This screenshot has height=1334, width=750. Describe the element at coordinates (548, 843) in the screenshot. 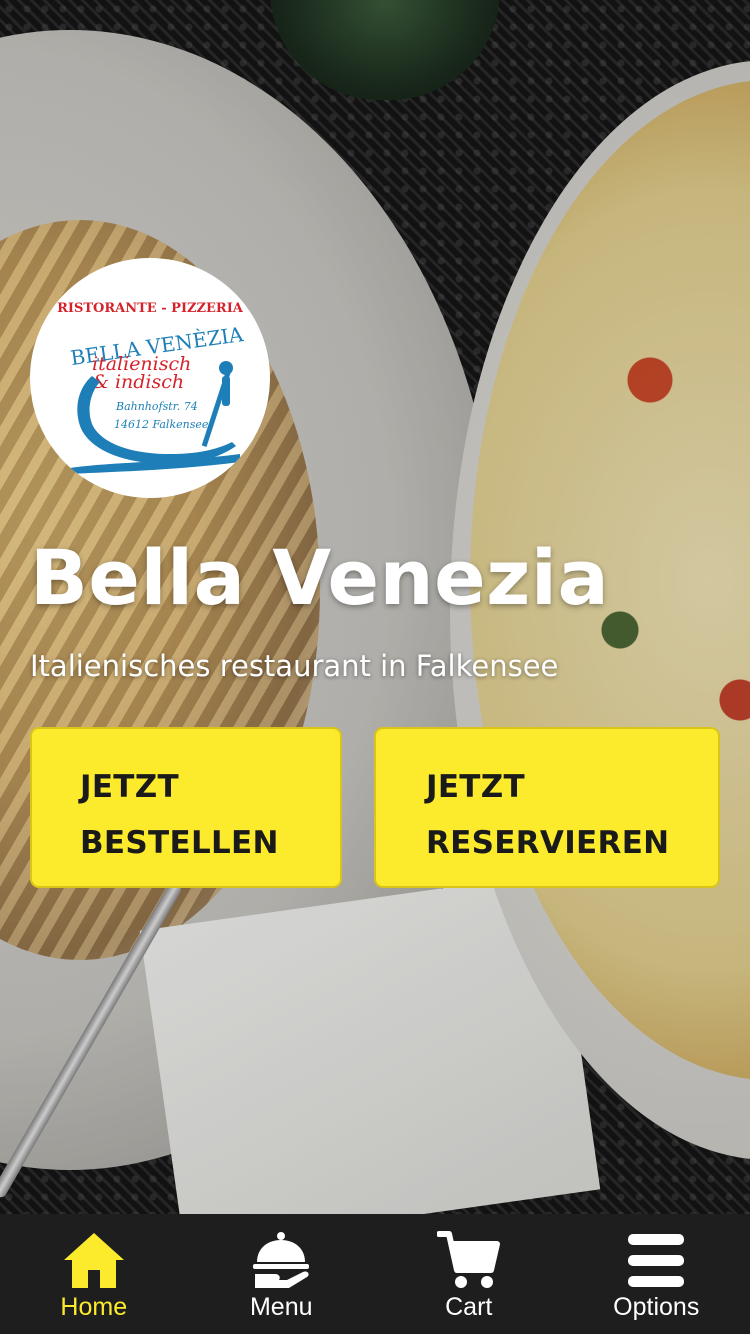

I see `reserve-button-line-2: RESERVIEREN` at that location.